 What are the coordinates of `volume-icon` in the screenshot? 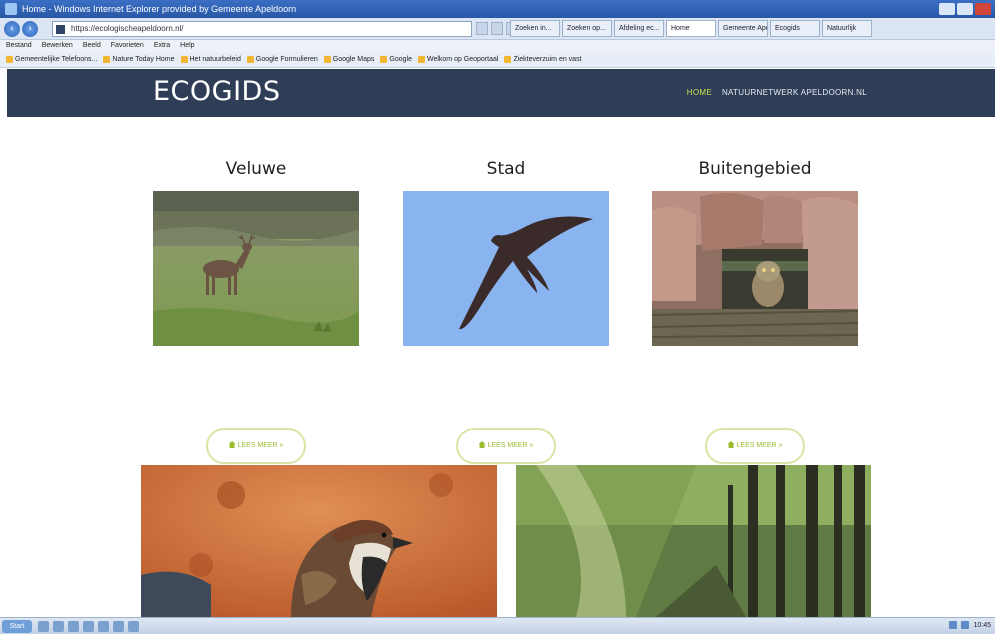 It's located at (965, 625).